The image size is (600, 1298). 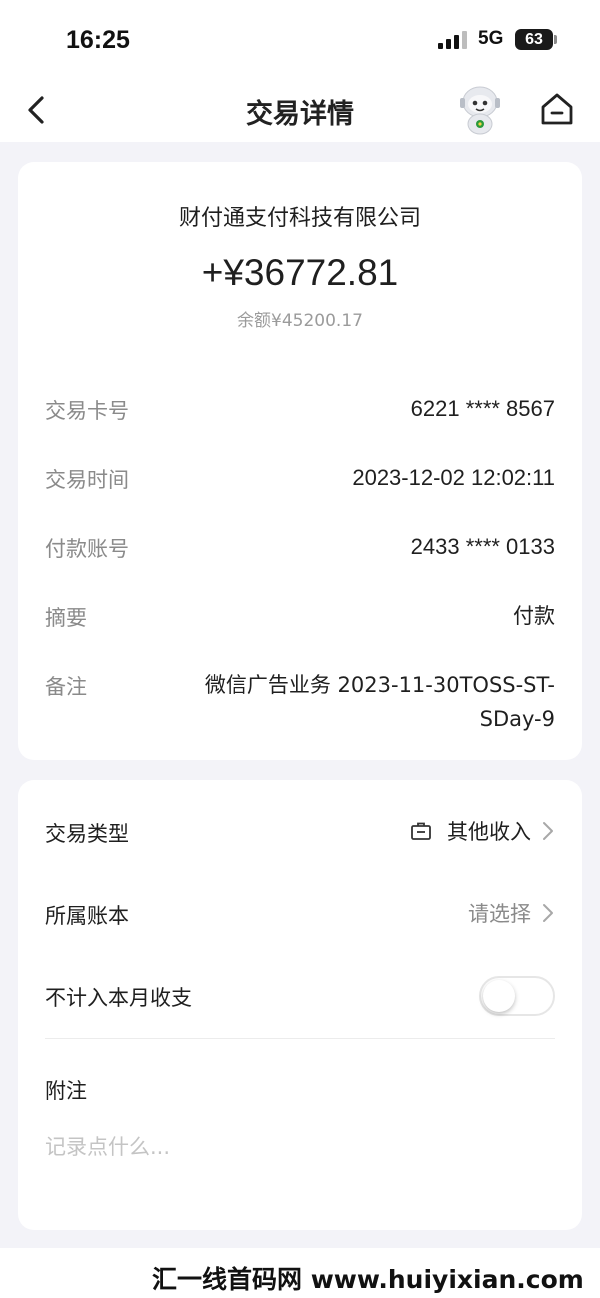 I want to click on ledger-selector: 请选择, so click(x=511, y=913).